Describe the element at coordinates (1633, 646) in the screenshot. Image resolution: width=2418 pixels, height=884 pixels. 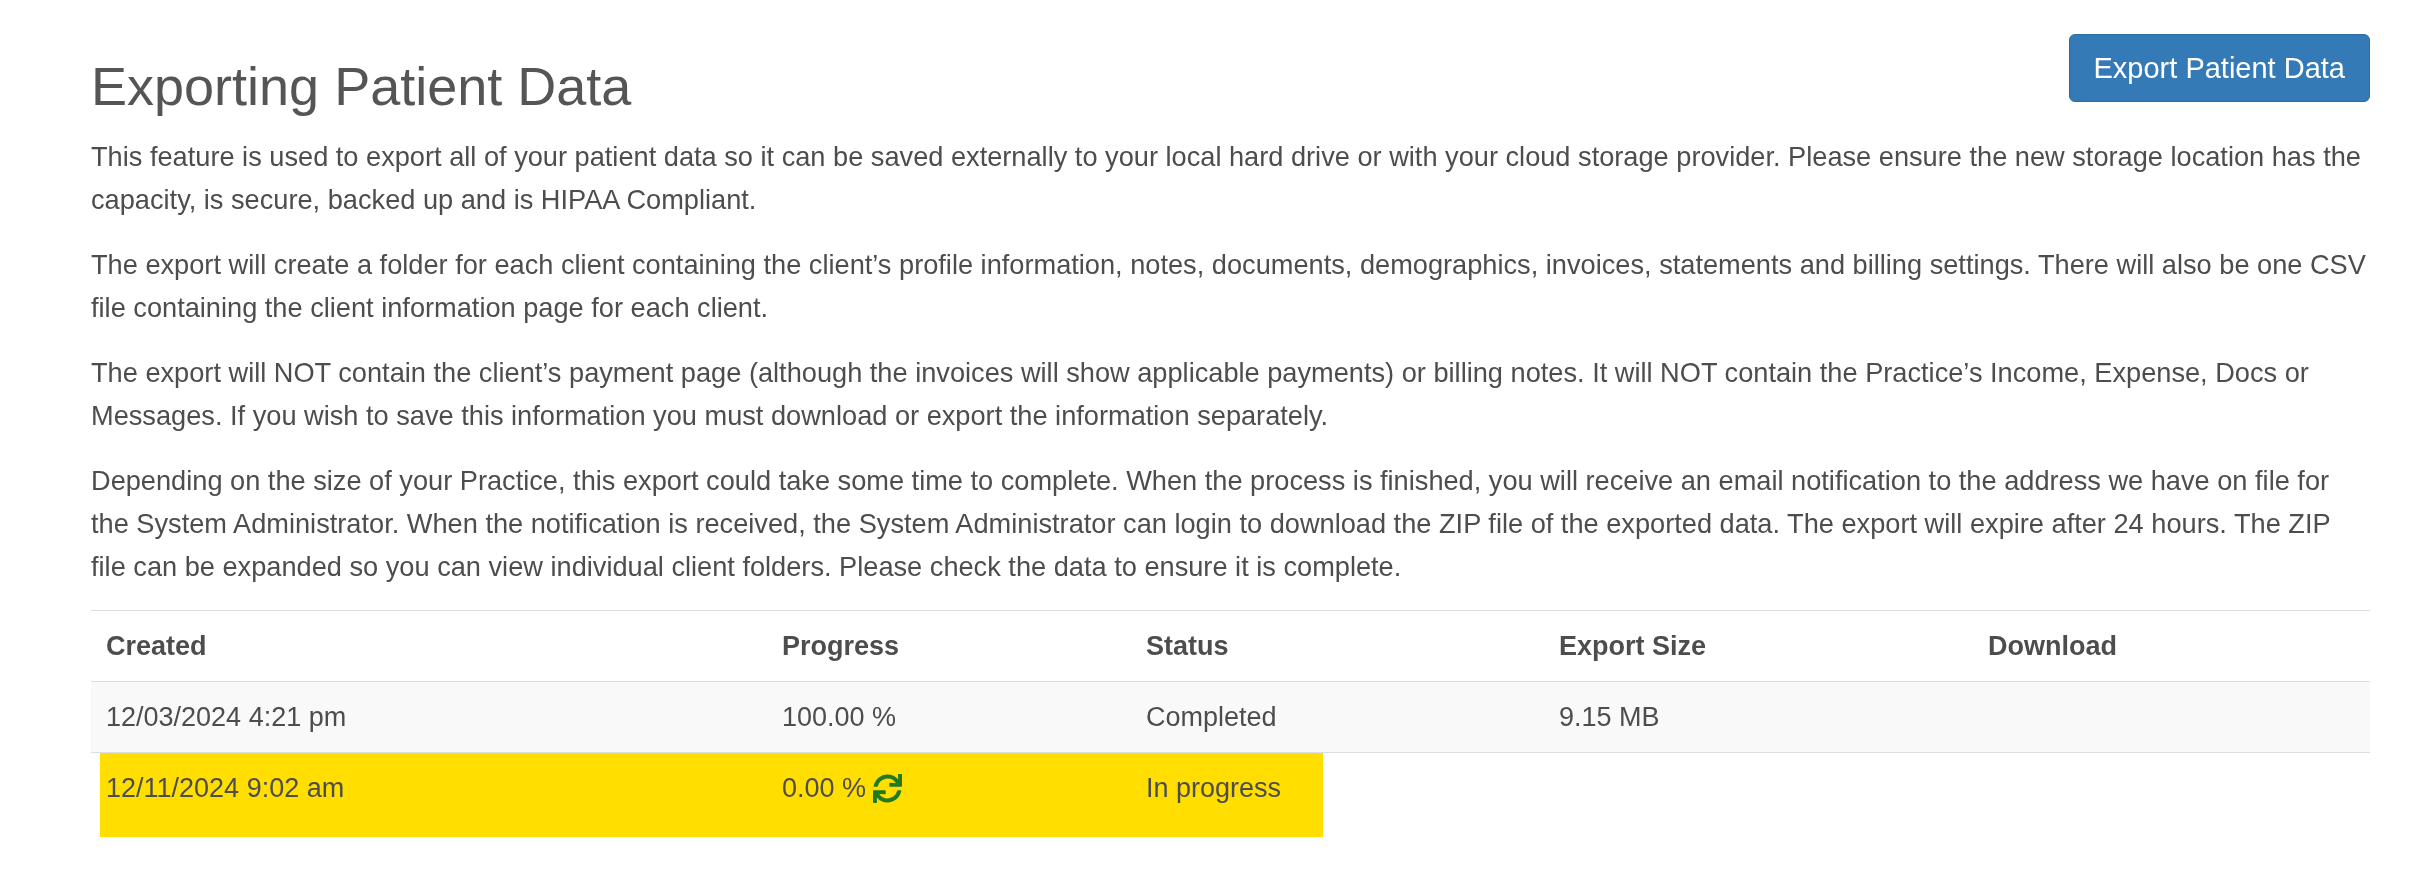
I see `column-header: Export Size` at that location.